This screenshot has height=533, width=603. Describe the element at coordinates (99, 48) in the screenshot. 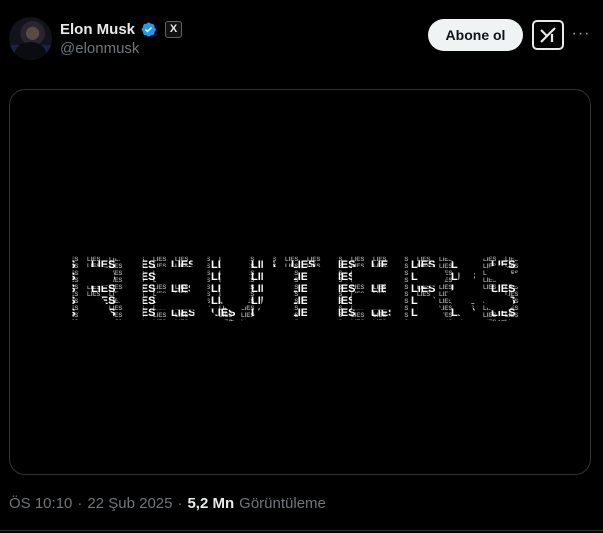

I see `author-handle: @elonmusk` at that location.